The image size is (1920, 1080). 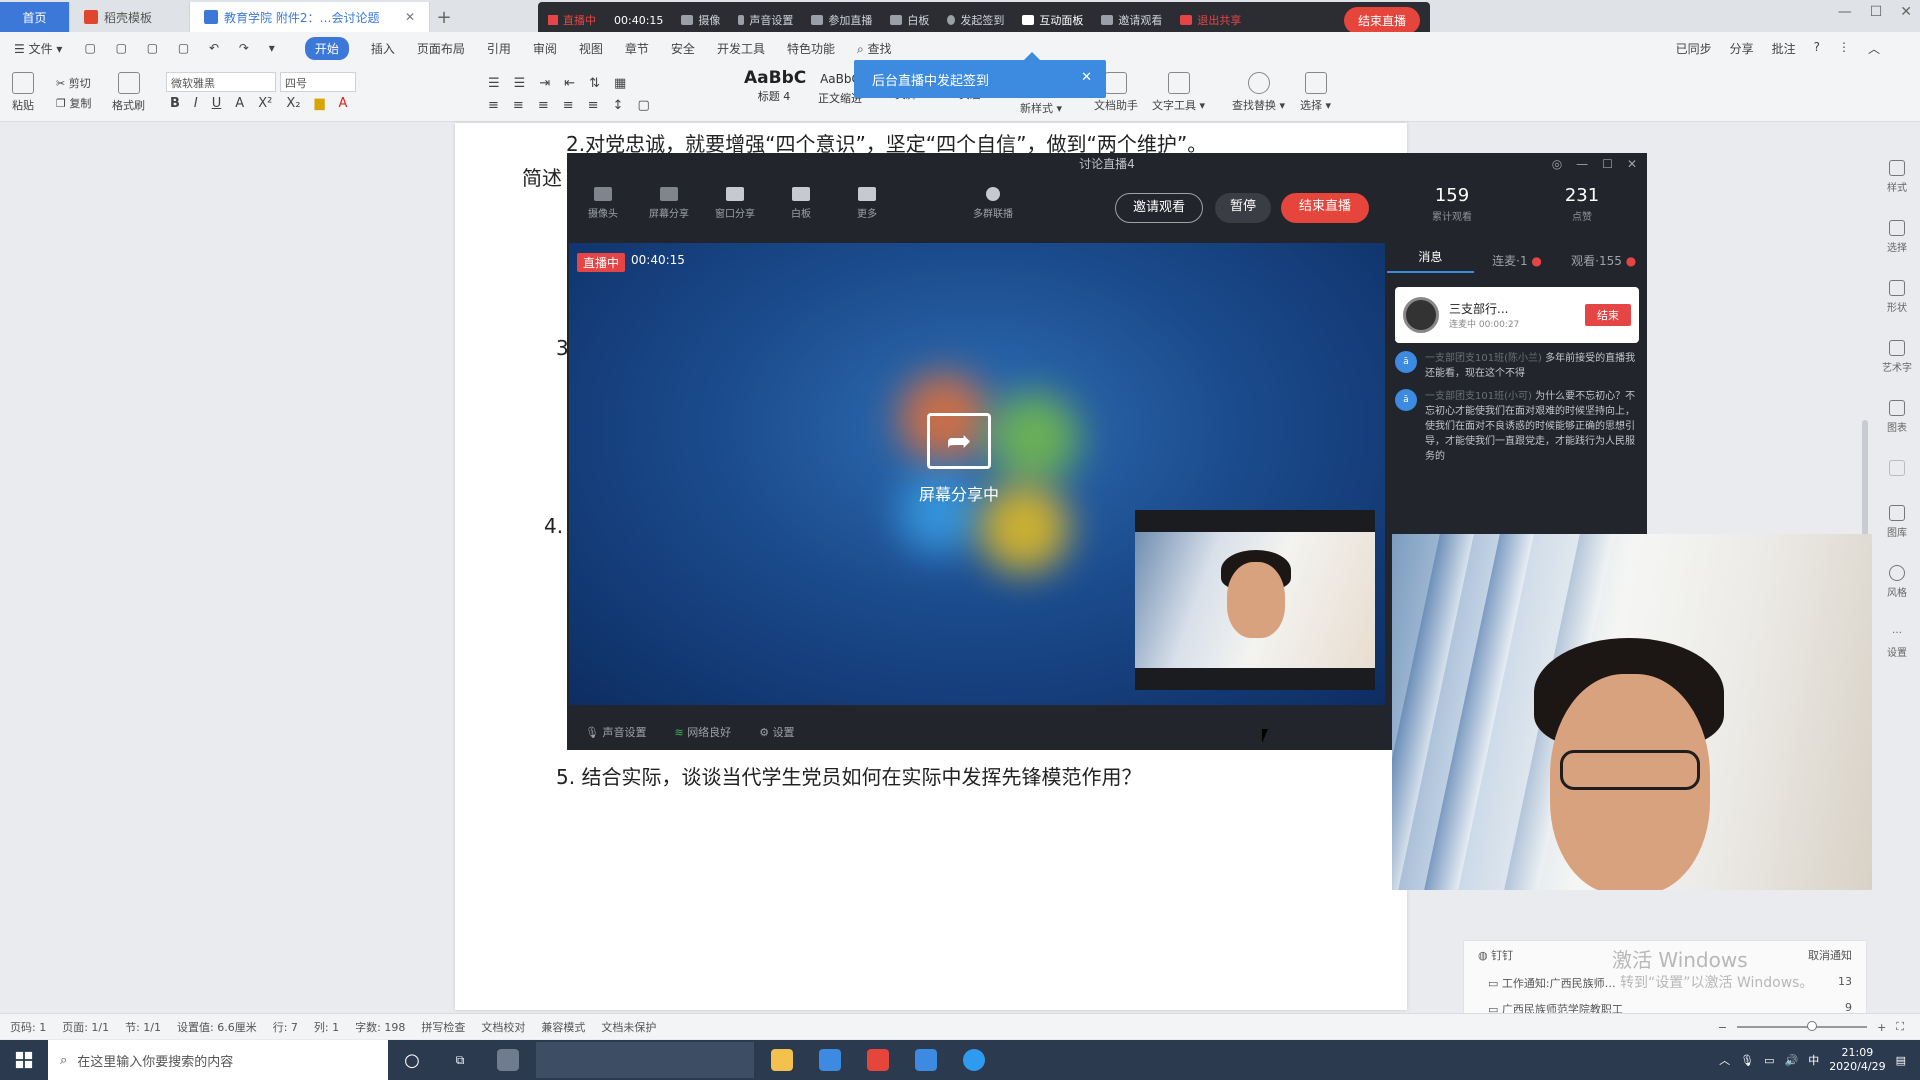 I want to click on sidebar-blank, so click(x=1897, y=469).